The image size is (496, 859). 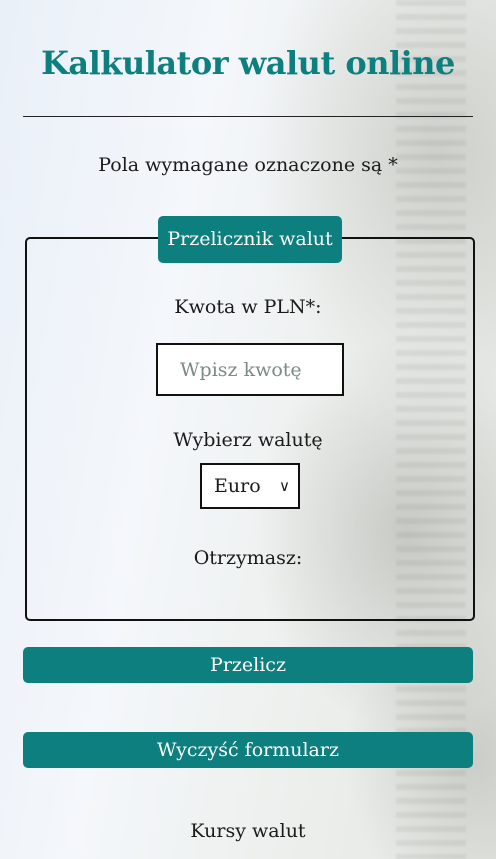 What do you see at coordinates (248, 116) in the screenshot?
I see `title-divider` at bounding box center [248, 116].